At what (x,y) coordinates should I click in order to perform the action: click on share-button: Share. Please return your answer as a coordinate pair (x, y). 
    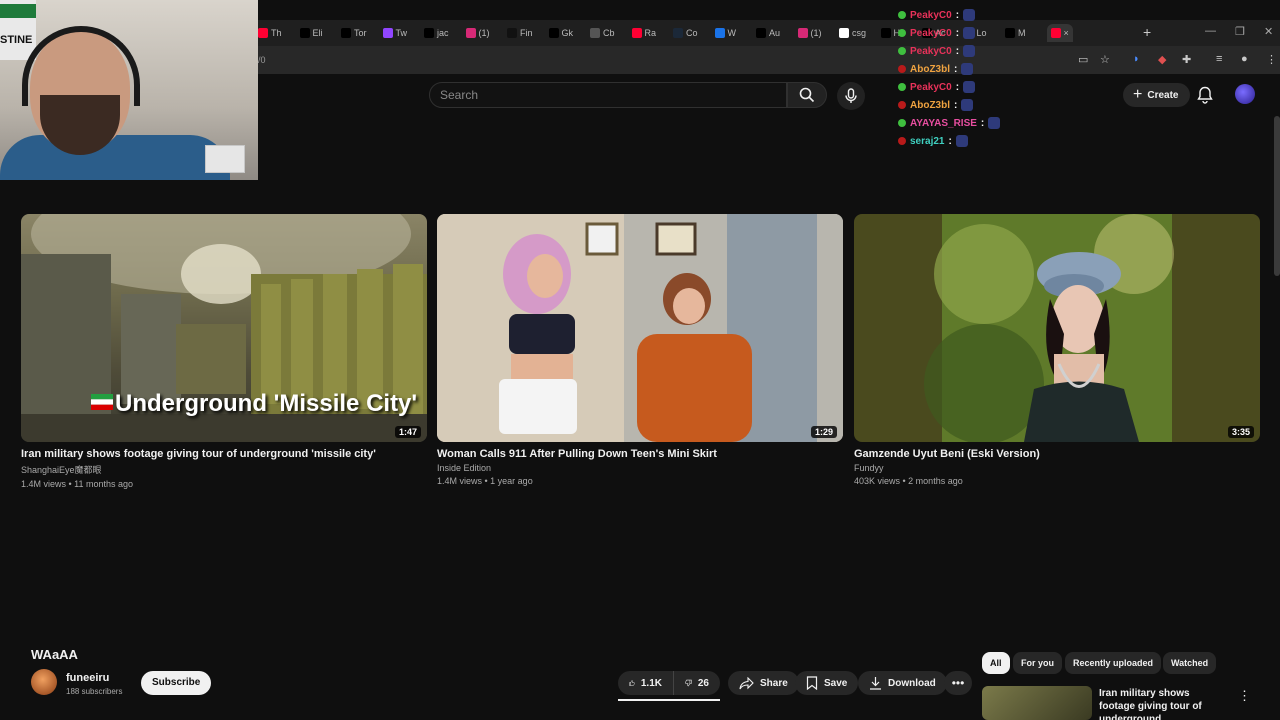
    Looking at the image, I should click on (763, 683).